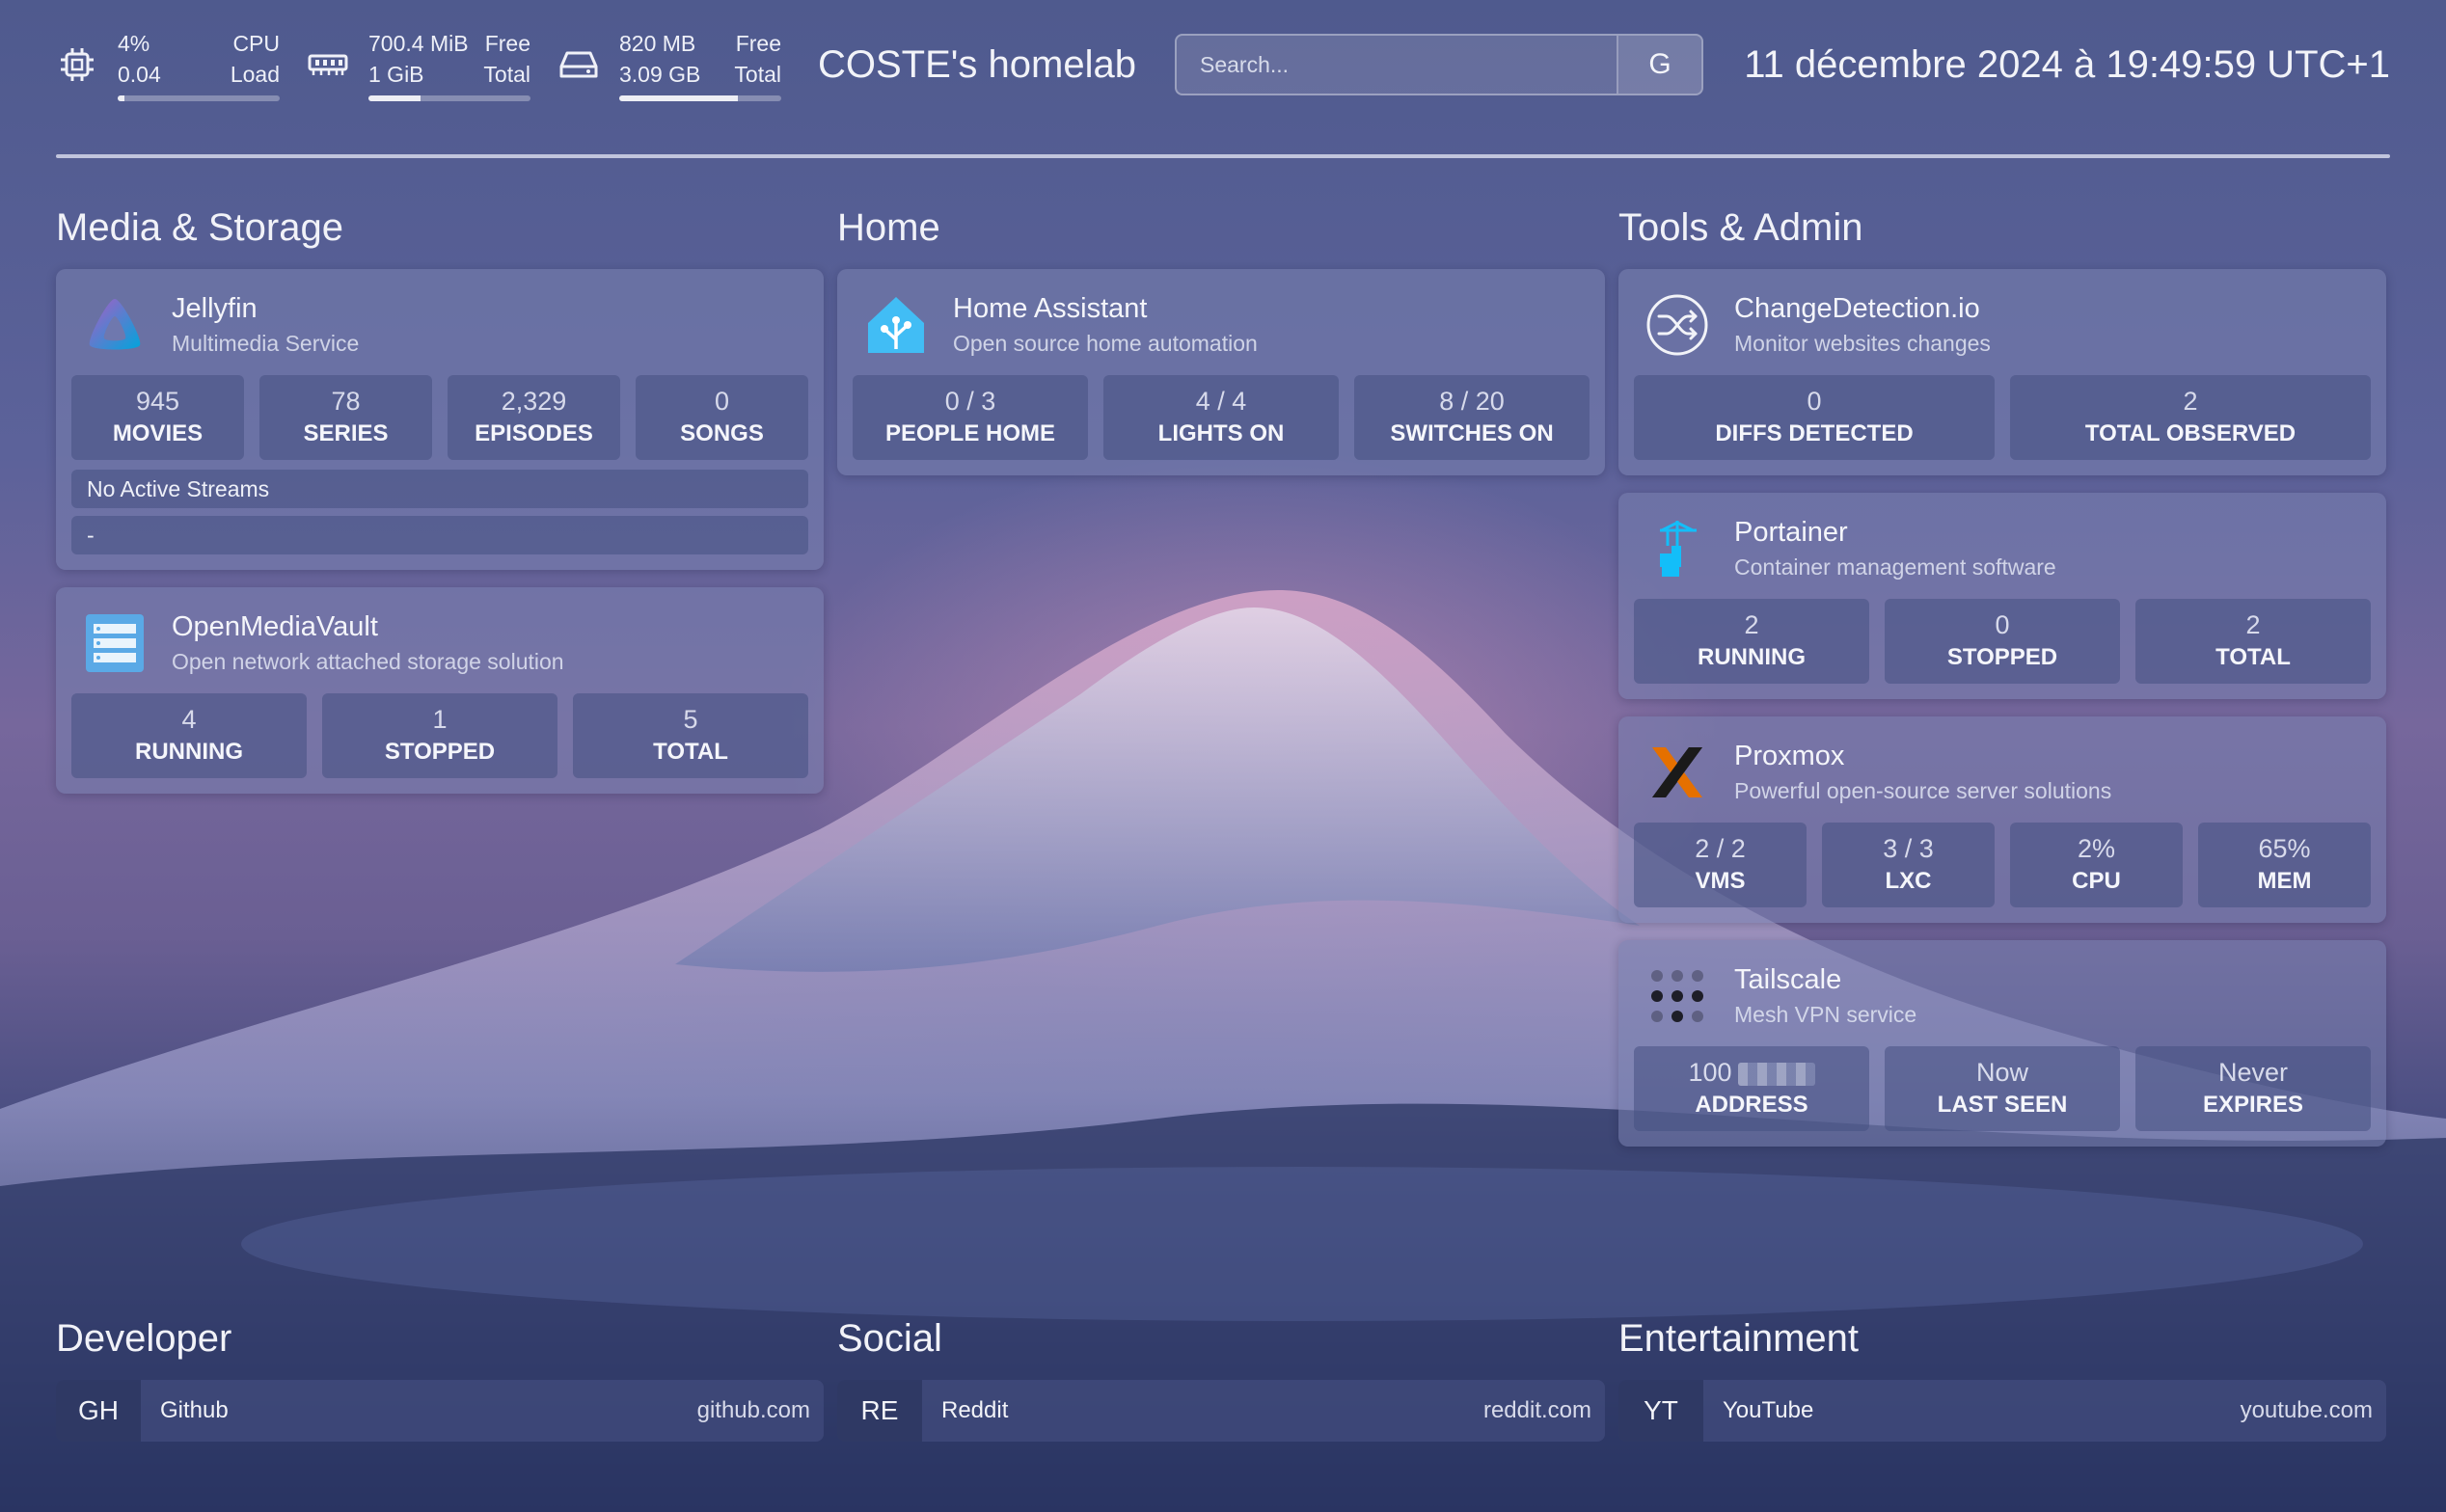 This screenshot has width=2446, height=1512. What do you see at coordinates (1710, 1072) in the screenshot?
I see `address-visible-part: 100` at bounding box center [1710, 1072].